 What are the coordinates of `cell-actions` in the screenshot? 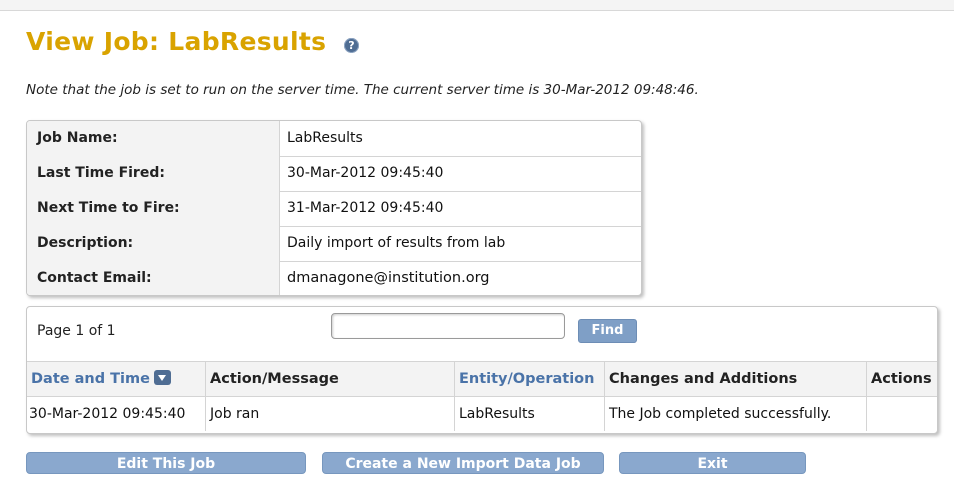 It's located at (902, 414).